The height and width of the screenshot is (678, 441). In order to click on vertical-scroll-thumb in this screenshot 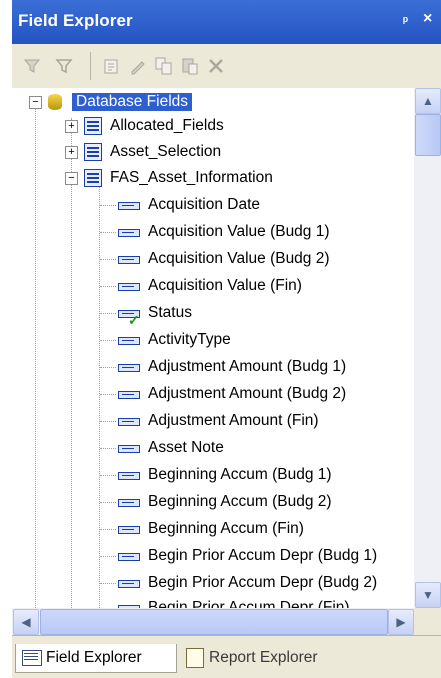, I will do `click(428, 135)`.